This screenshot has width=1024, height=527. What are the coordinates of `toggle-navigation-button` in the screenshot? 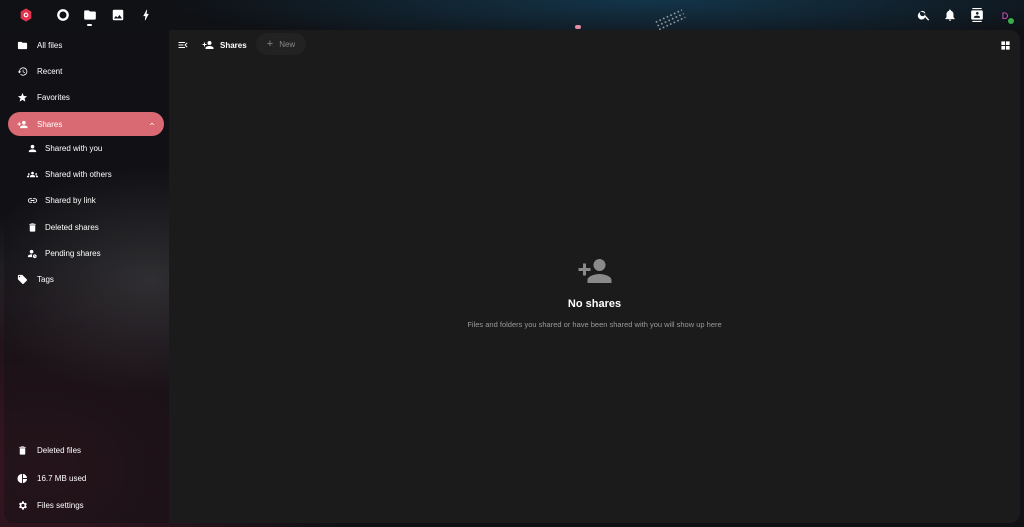 It's located at (184, 45).